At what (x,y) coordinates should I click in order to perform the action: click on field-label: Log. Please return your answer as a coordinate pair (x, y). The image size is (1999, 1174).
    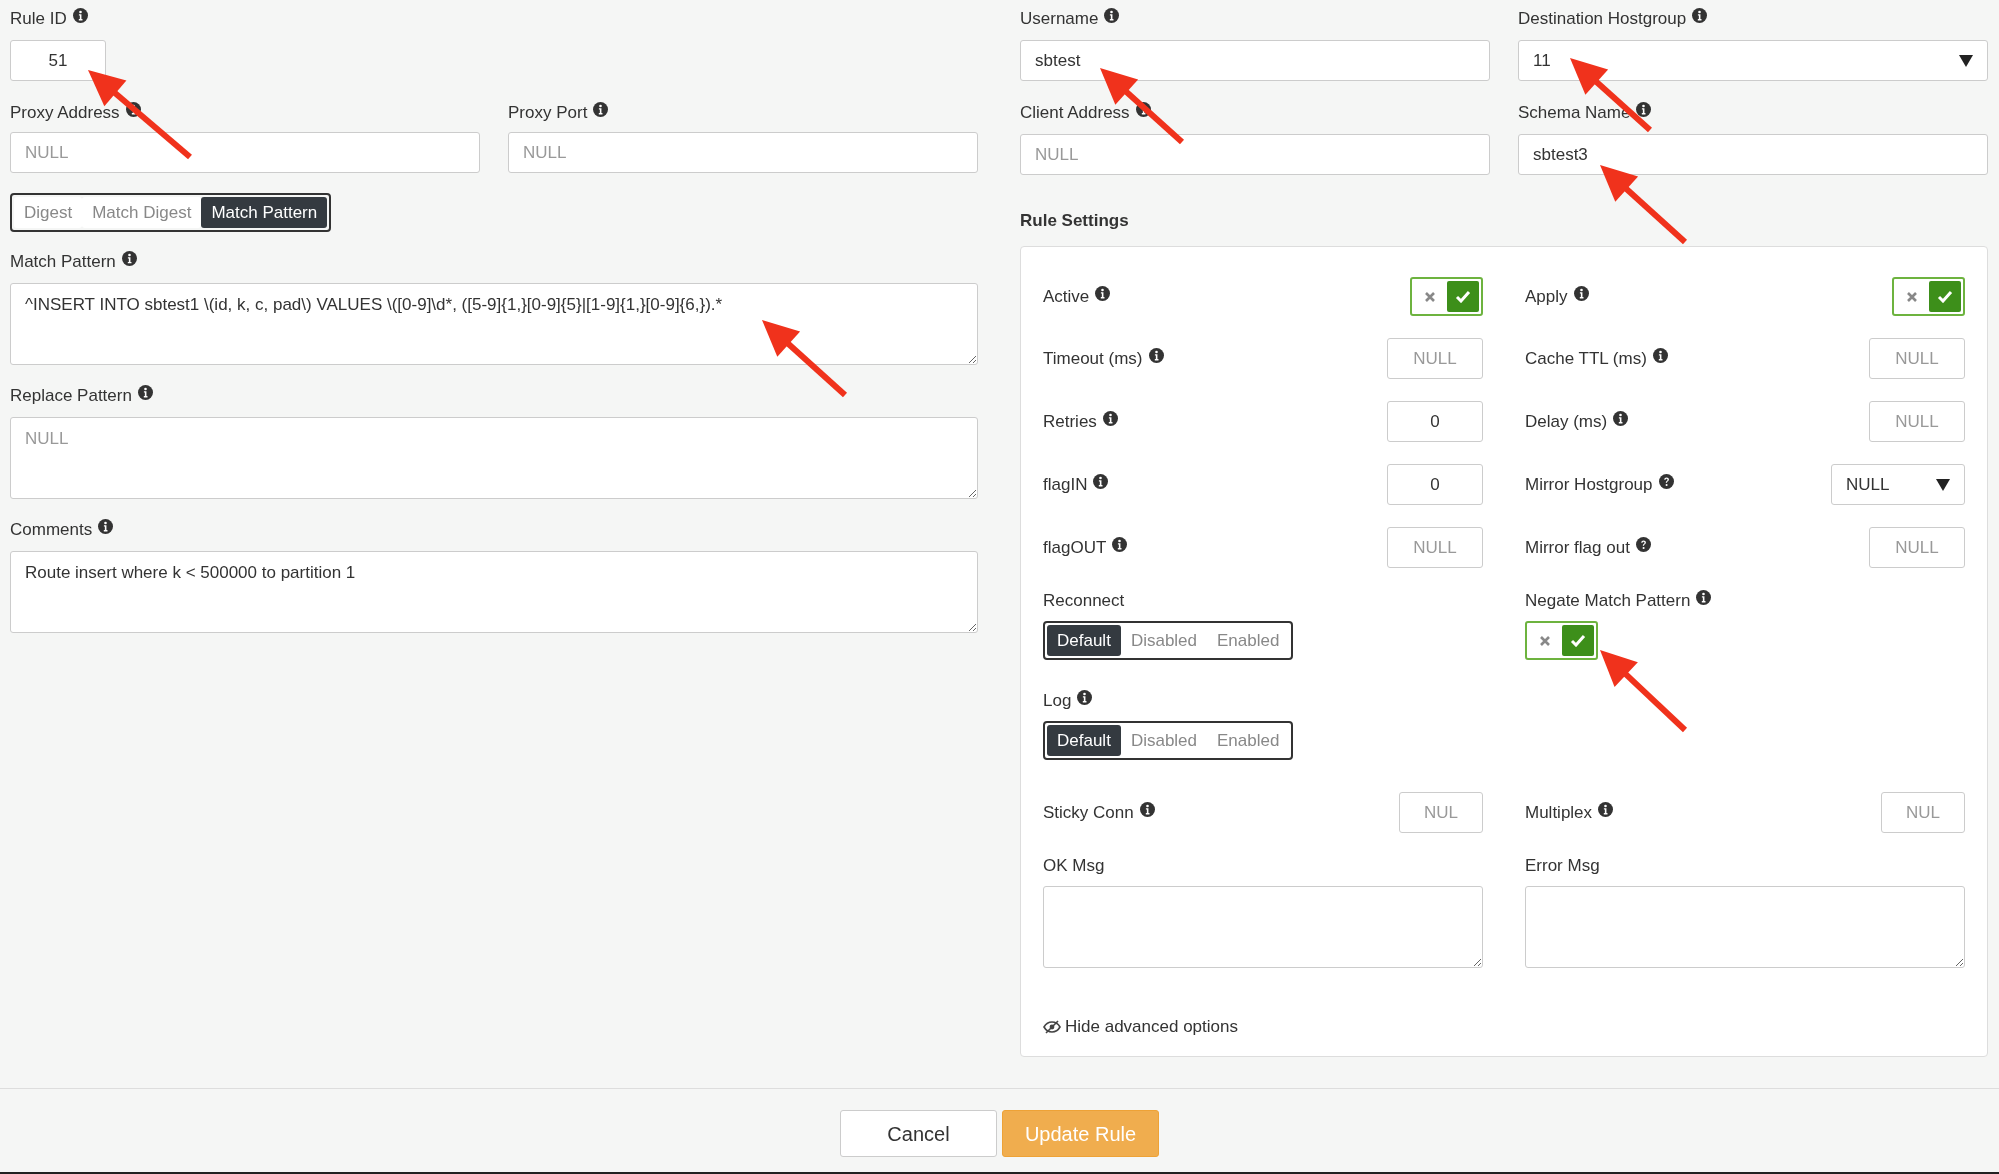
    Looking at the image, I should click on (1057, 701).